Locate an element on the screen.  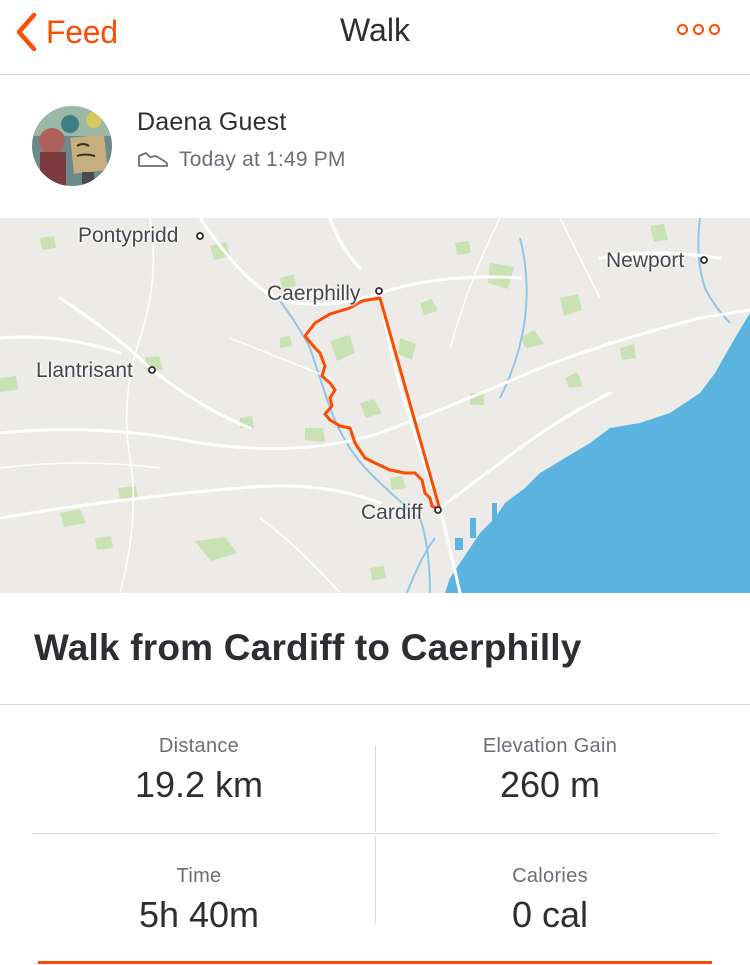
stat-label: Time is located at coordinates (199, 876).